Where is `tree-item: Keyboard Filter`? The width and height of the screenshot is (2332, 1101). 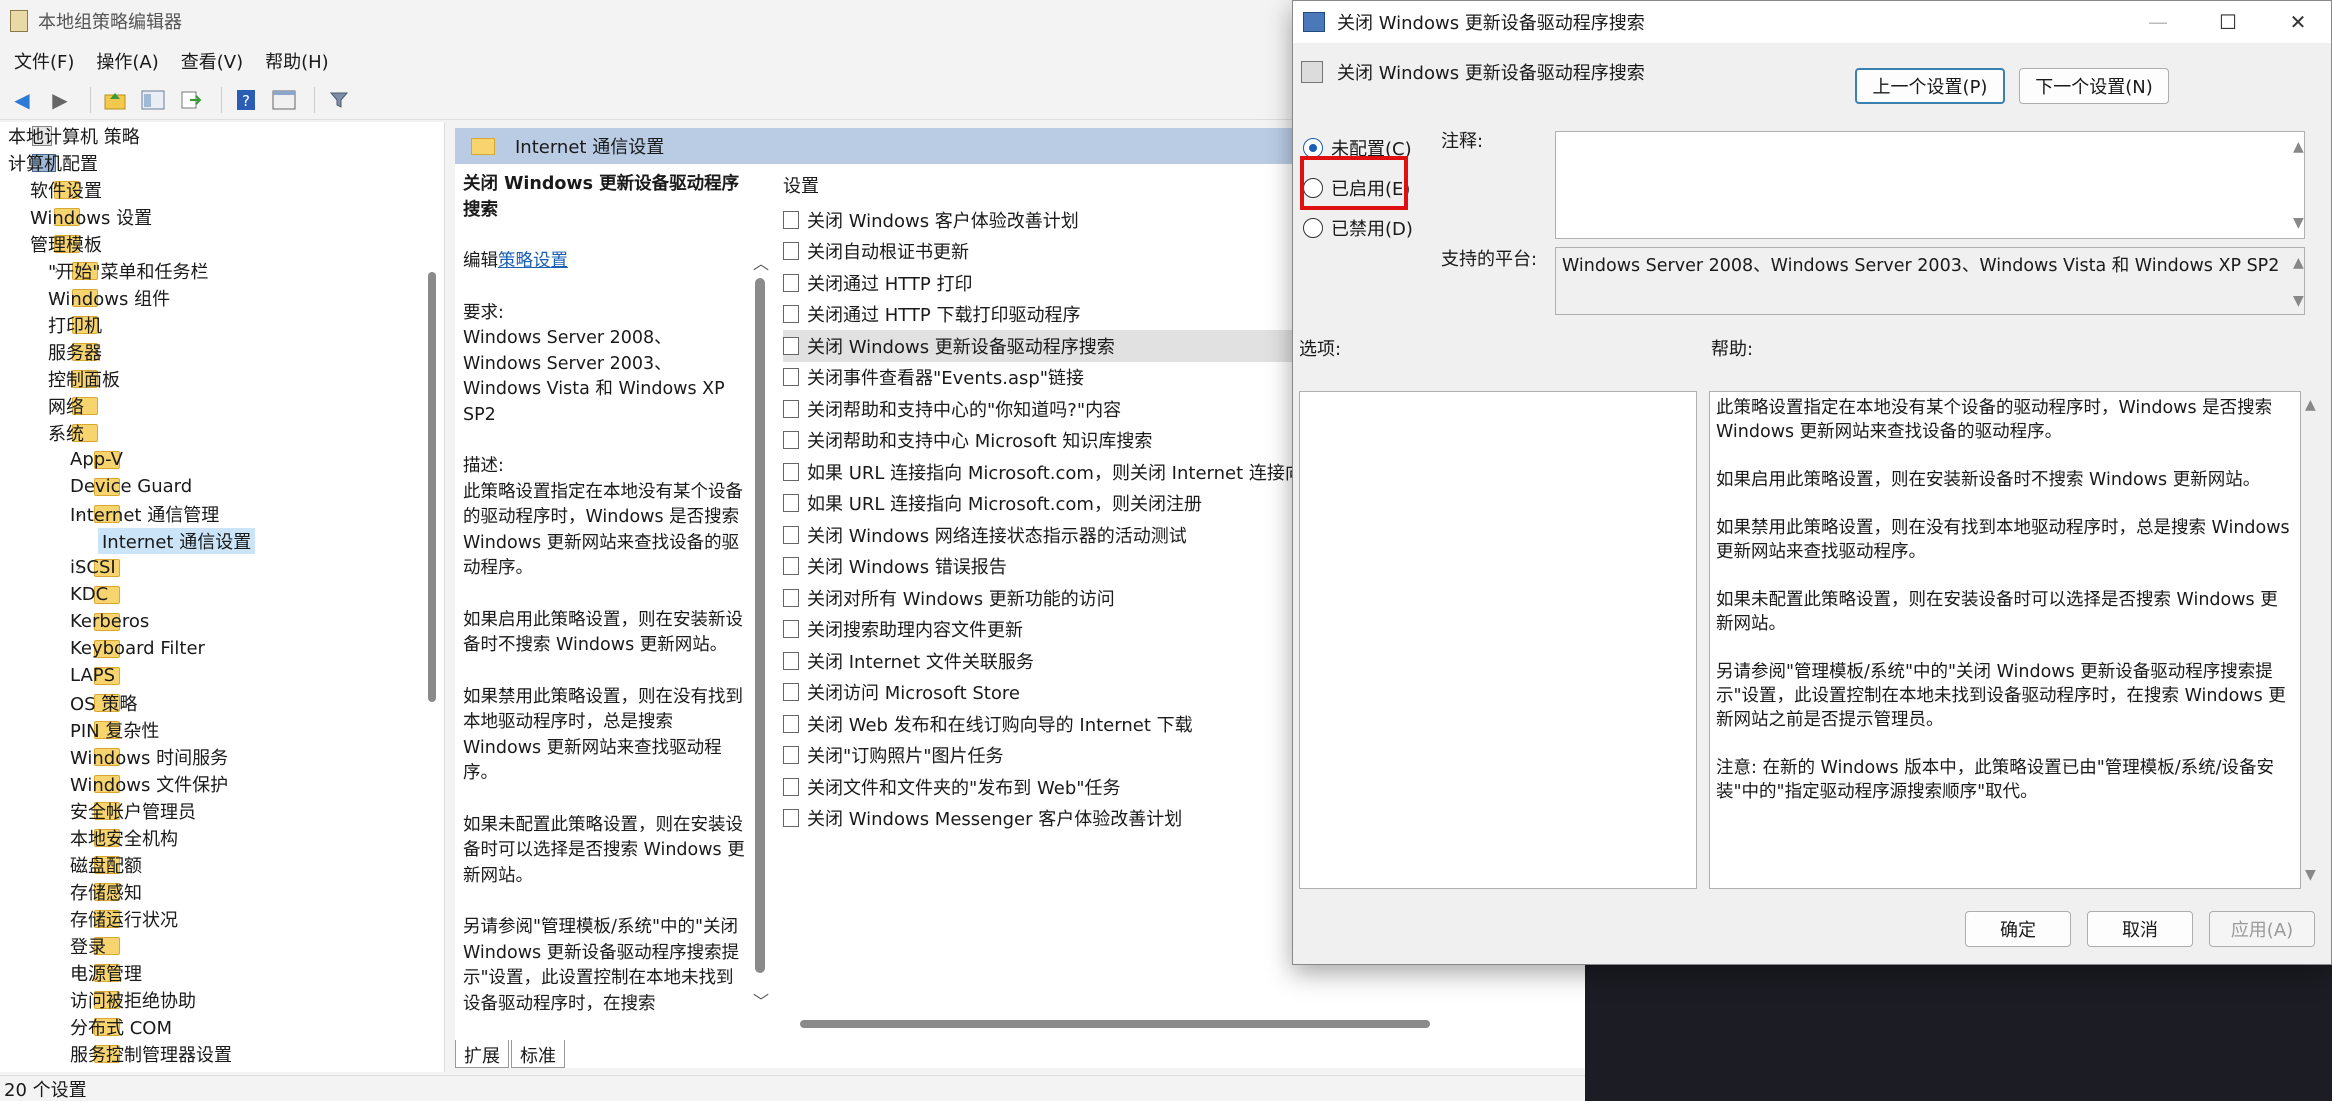 tree-item: Keyboard Filter is located at coordinates (137, 648).